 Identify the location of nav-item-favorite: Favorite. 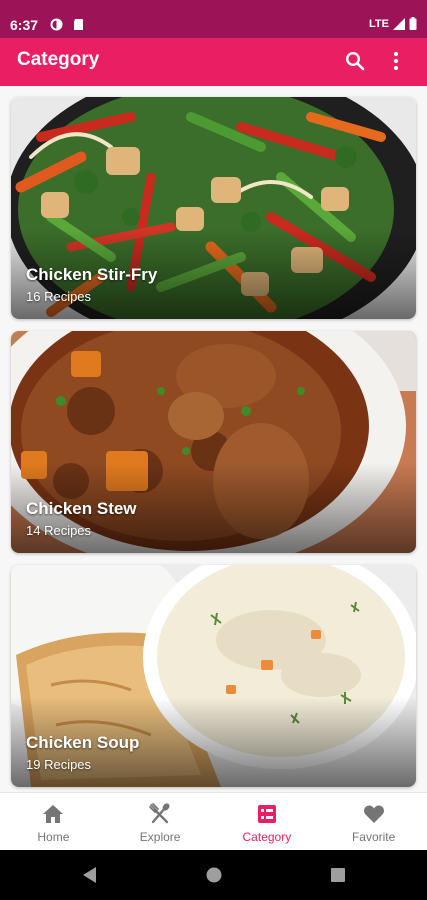
(373, 821).